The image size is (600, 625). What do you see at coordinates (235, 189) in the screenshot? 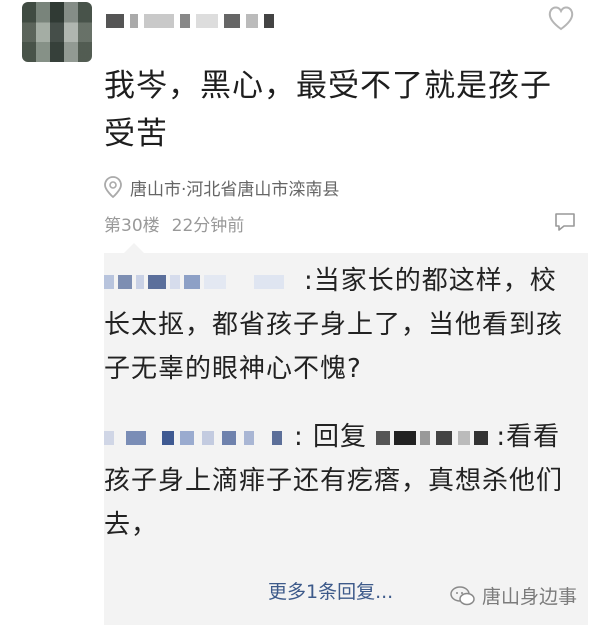
I see `location-text: 唐山市·河北省唐山市滦南县` at bounding box center [235, 189].